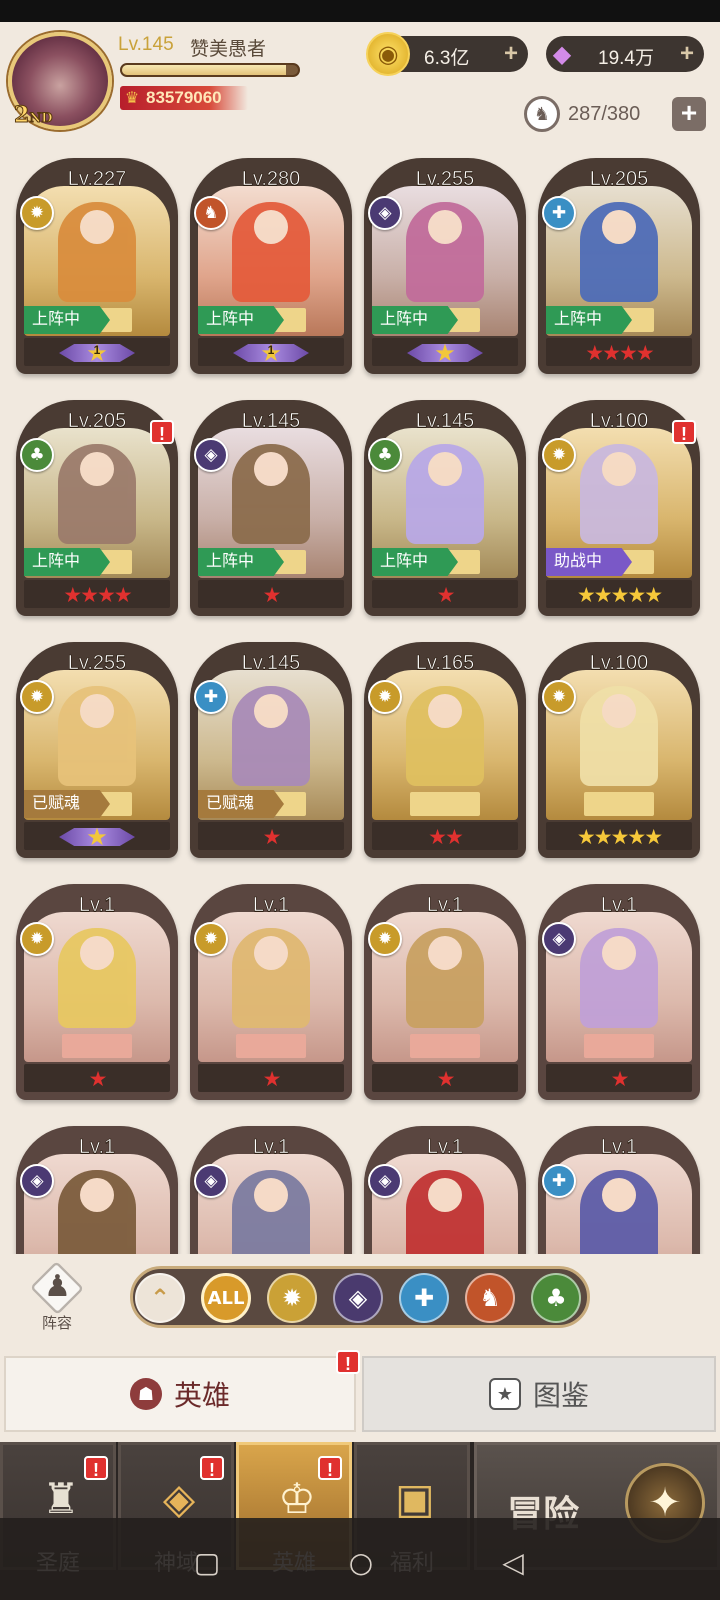 Image resolution: width=720 pixels, height=1600 pixels. I want to click on filter-all-button: ALL, so click(226, 1298).